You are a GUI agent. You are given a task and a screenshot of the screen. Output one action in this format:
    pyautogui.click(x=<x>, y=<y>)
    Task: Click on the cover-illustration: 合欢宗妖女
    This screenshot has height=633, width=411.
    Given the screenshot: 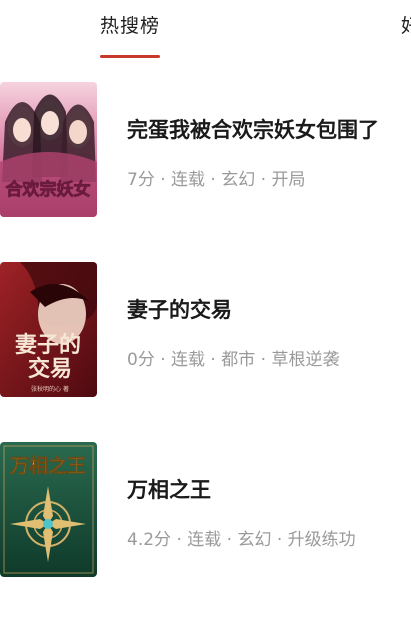 What is the action you would take?
    pyautogui.click(x=48, y=149)
    